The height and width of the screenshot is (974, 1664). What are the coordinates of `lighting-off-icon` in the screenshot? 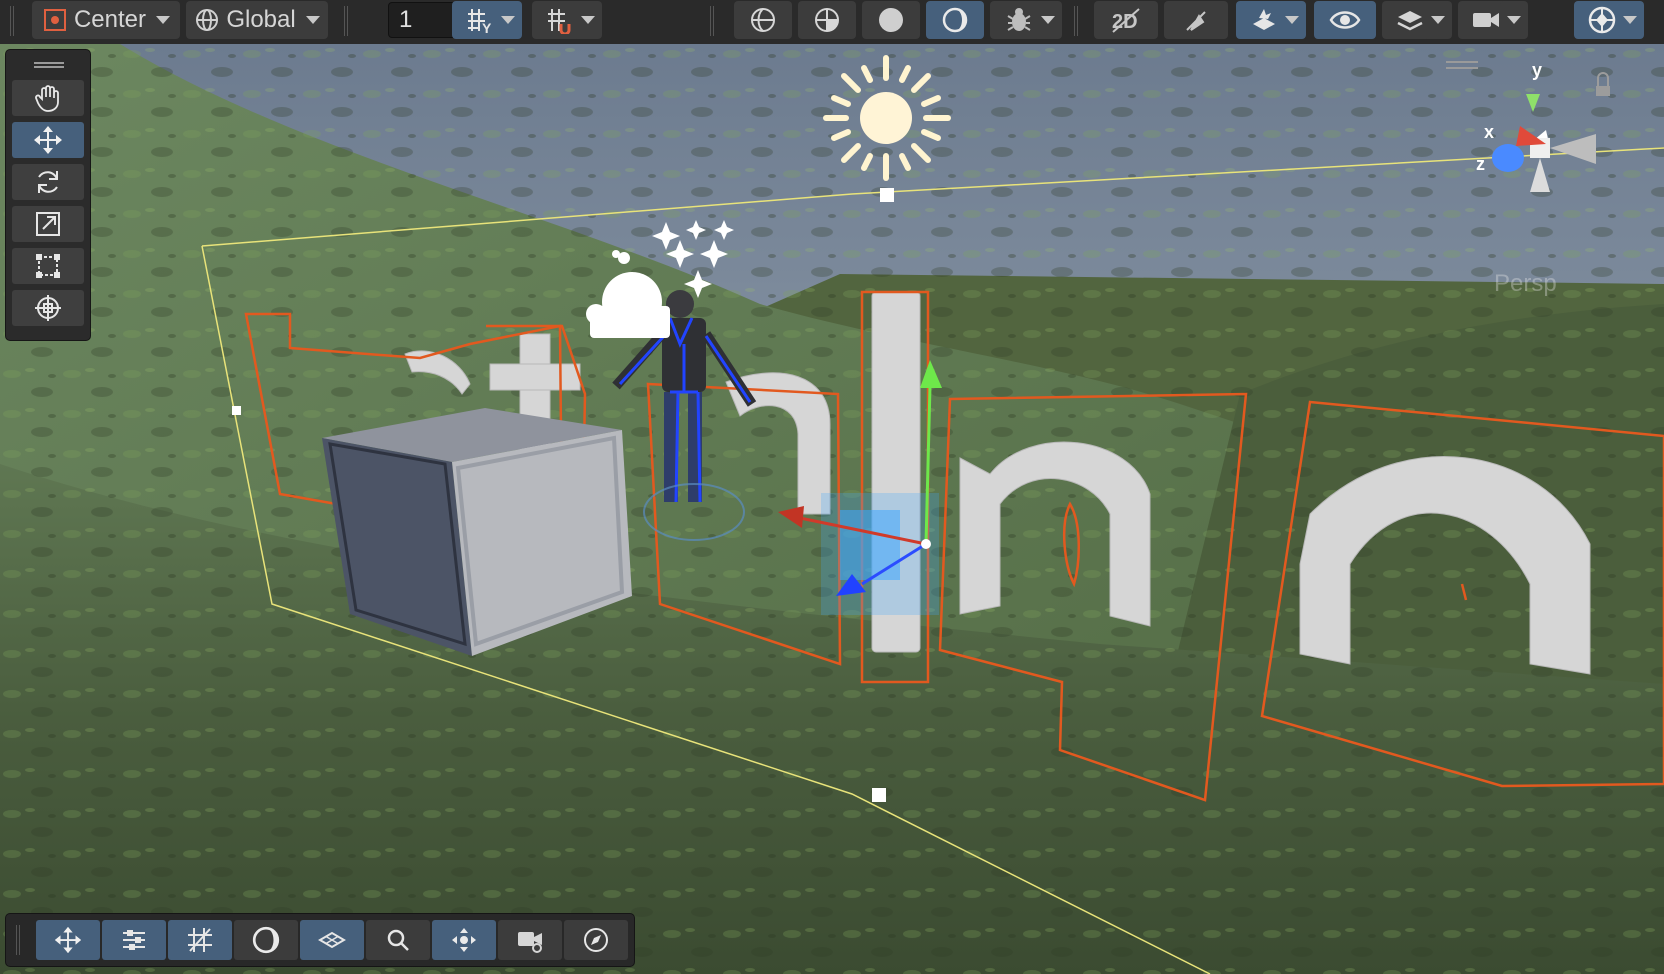 It's located at (1196, 21).